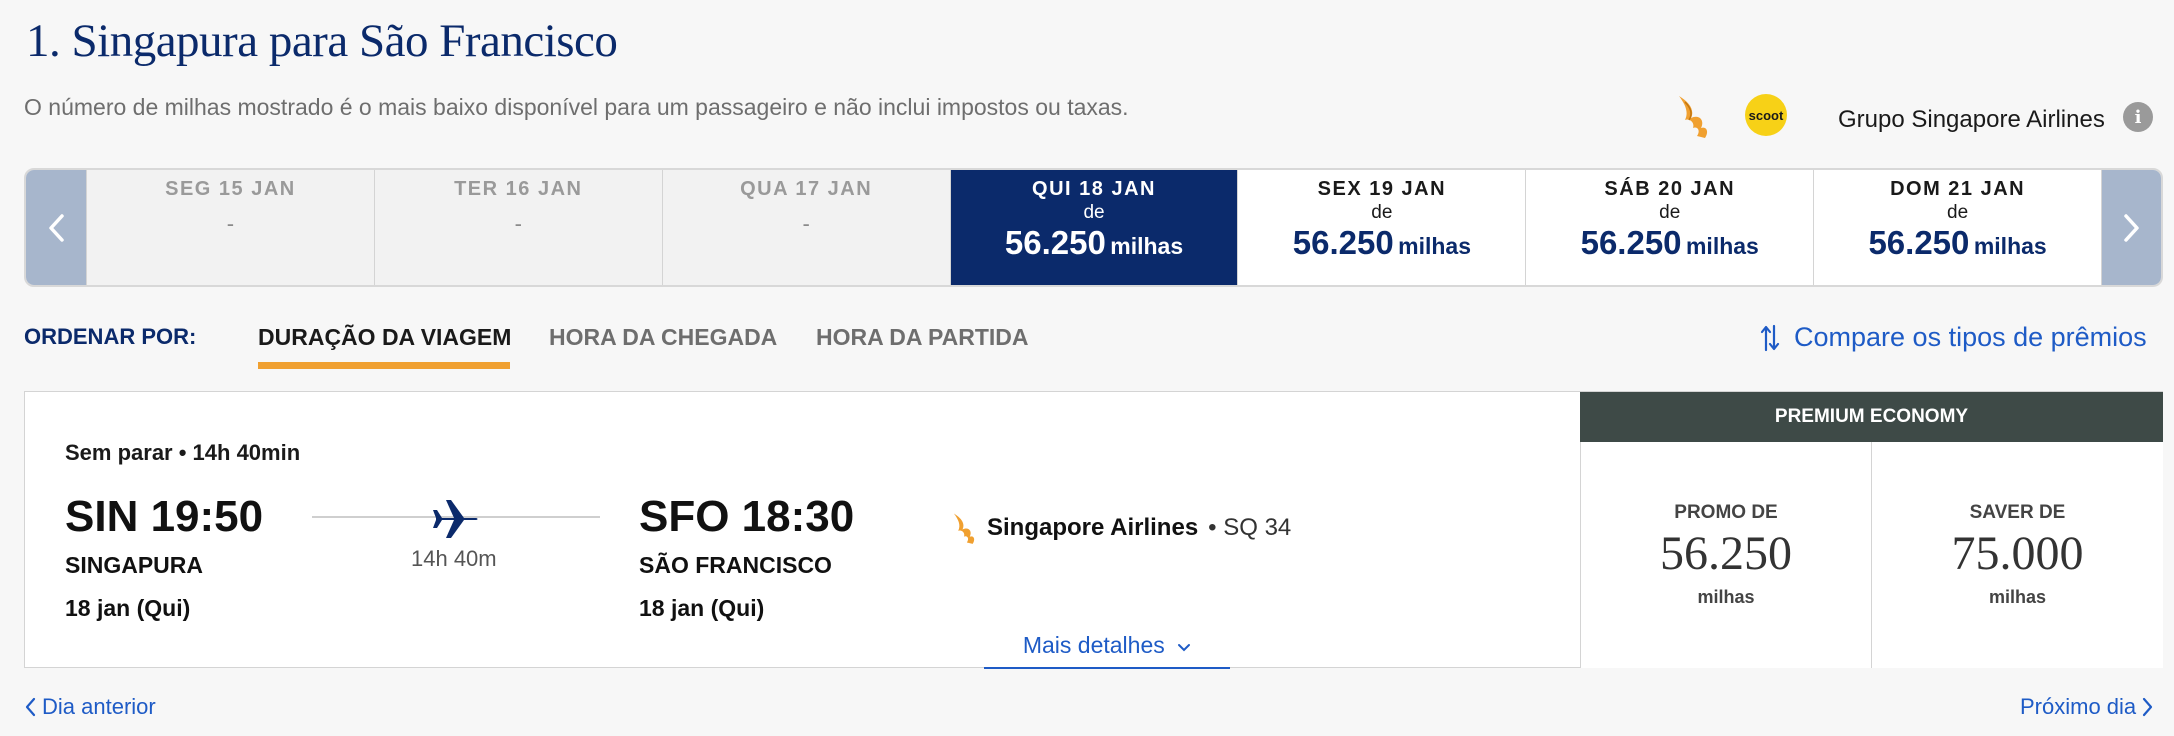 The width and height of the screenshot is (2174, 736). I want to click on next-day-link: Próximo dia, so click(2087, 707).